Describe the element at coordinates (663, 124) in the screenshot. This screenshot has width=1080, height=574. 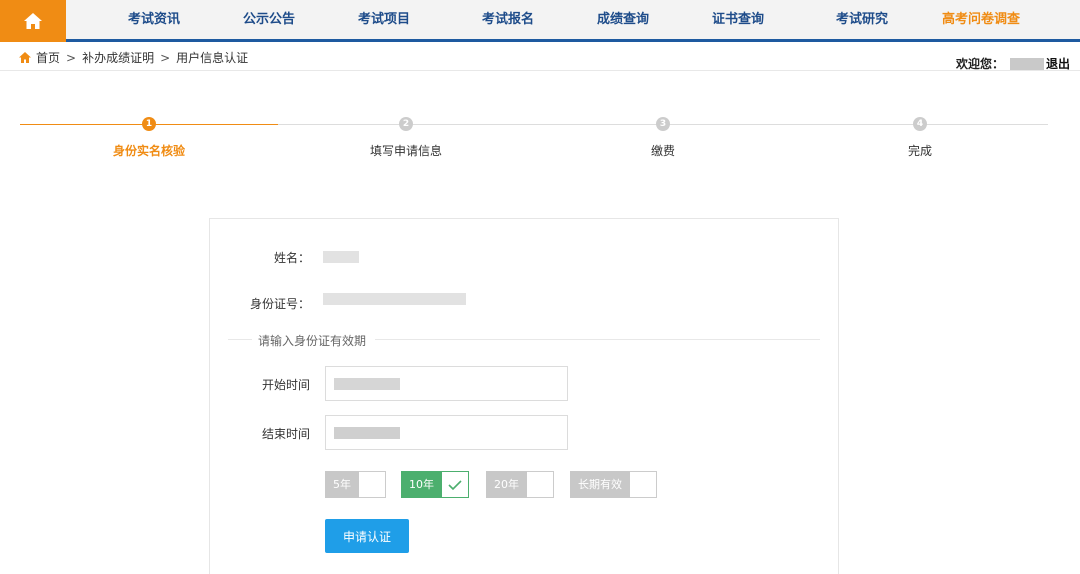
I see `step-3-dot: 3` at that location.